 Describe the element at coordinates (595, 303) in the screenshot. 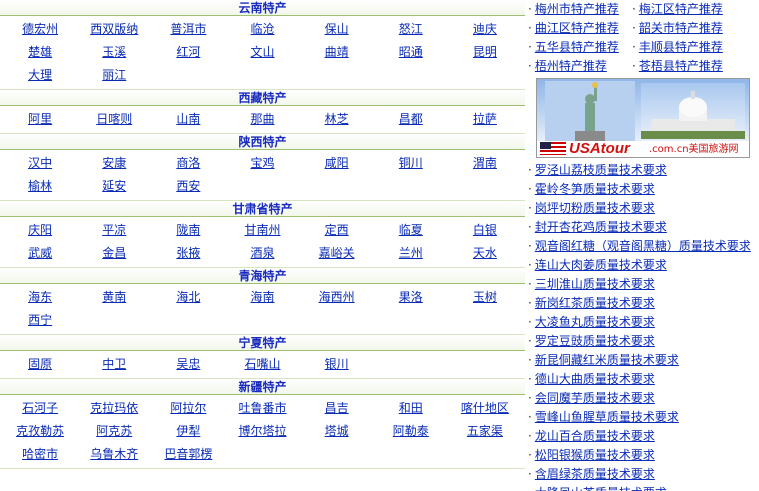

I see `standard-link: 新岗红茶质量技术要求` at that location.